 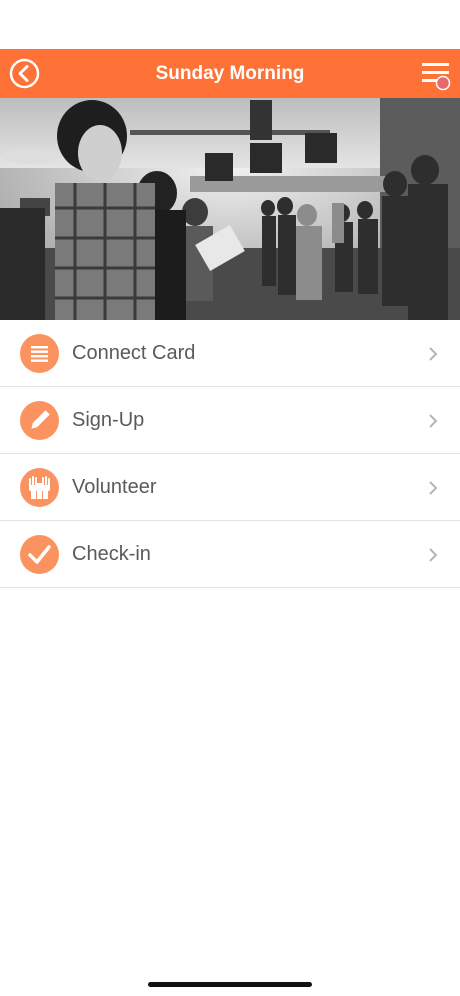 What do you see at coordinates (114, 487) in the screenshot?
I see `list-item-label: Volunteer` at bounding box center [114, 487].